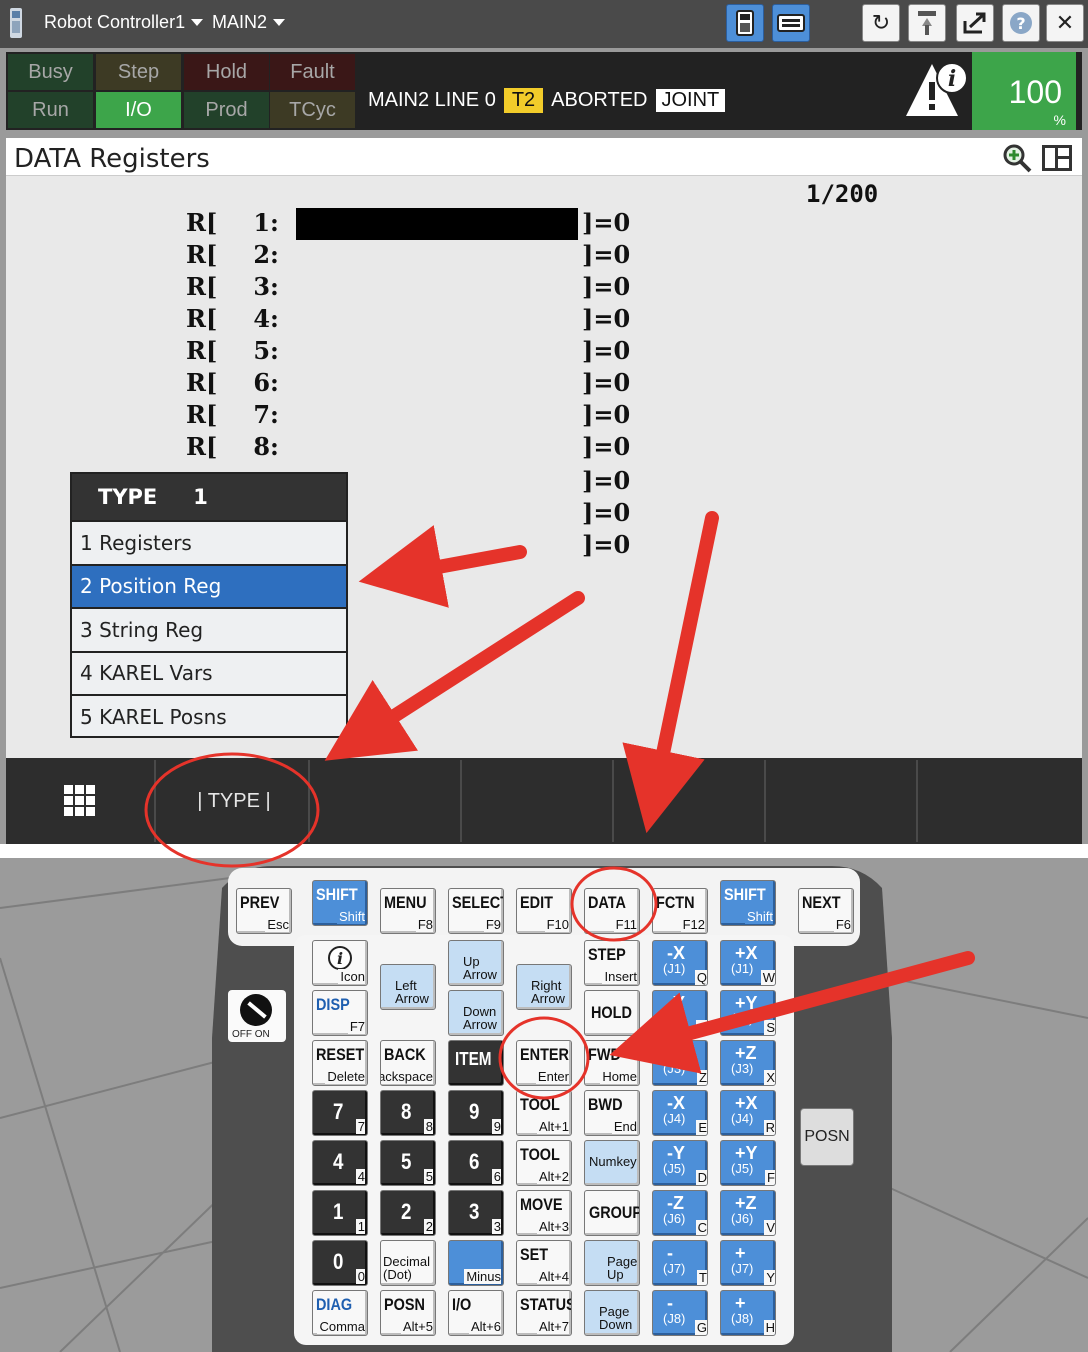 The image size is (1088, 1352). Describe the element at coordinates (408, 1313) in the screenshot. I see `posn-key: POSN Alt+5` at that location.